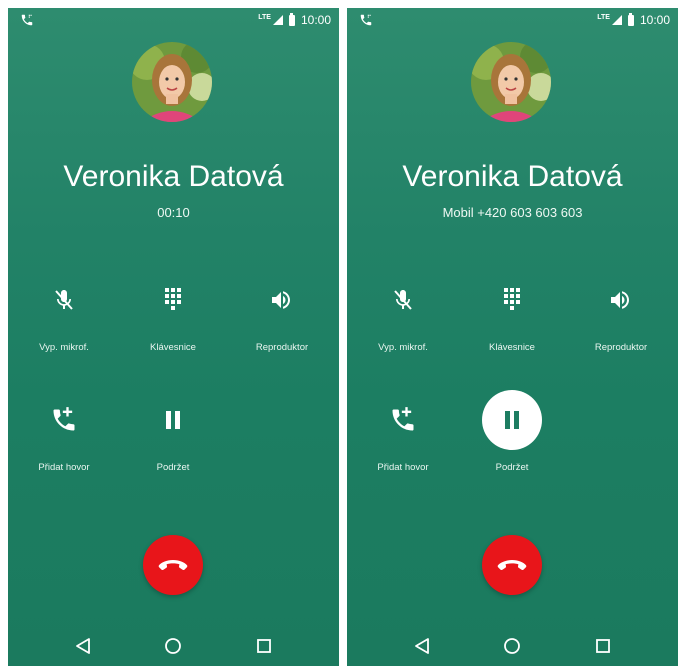 This screenshot has width=683, height=668. I want to click on contact-number: Mobil +420 603 603 603, so click(512, 212).